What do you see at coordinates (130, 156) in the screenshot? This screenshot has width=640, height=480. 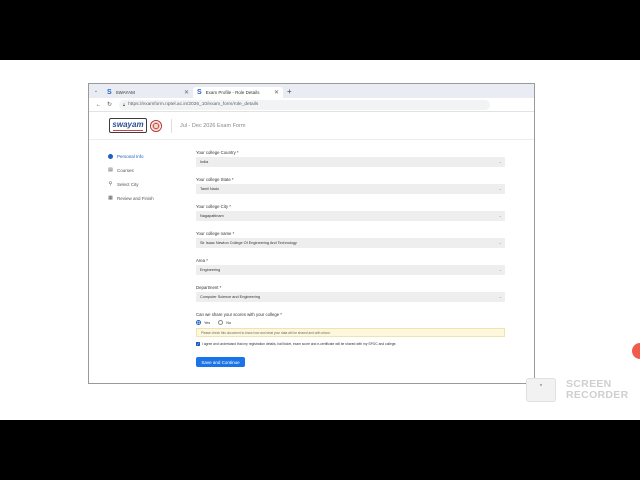 I see `sidebar-item-label: Personal Info` at bounding box center [130, 156].